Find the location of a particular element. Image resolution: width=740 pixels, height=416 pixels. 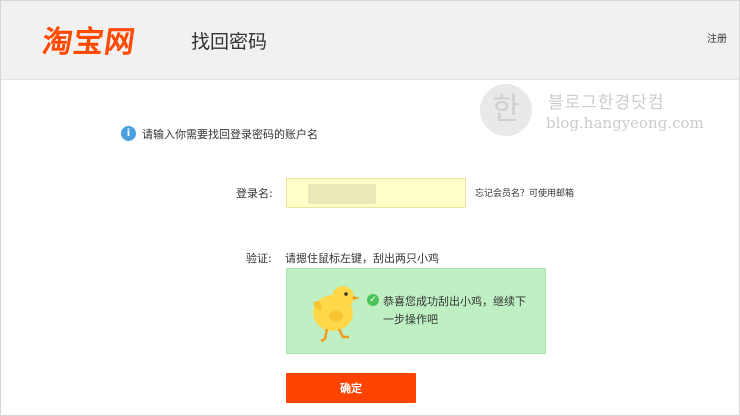

verify-success-text: 恭喜您成功刮出小鸡，继续下一步操作吧 is located at coordinates (454, 310).